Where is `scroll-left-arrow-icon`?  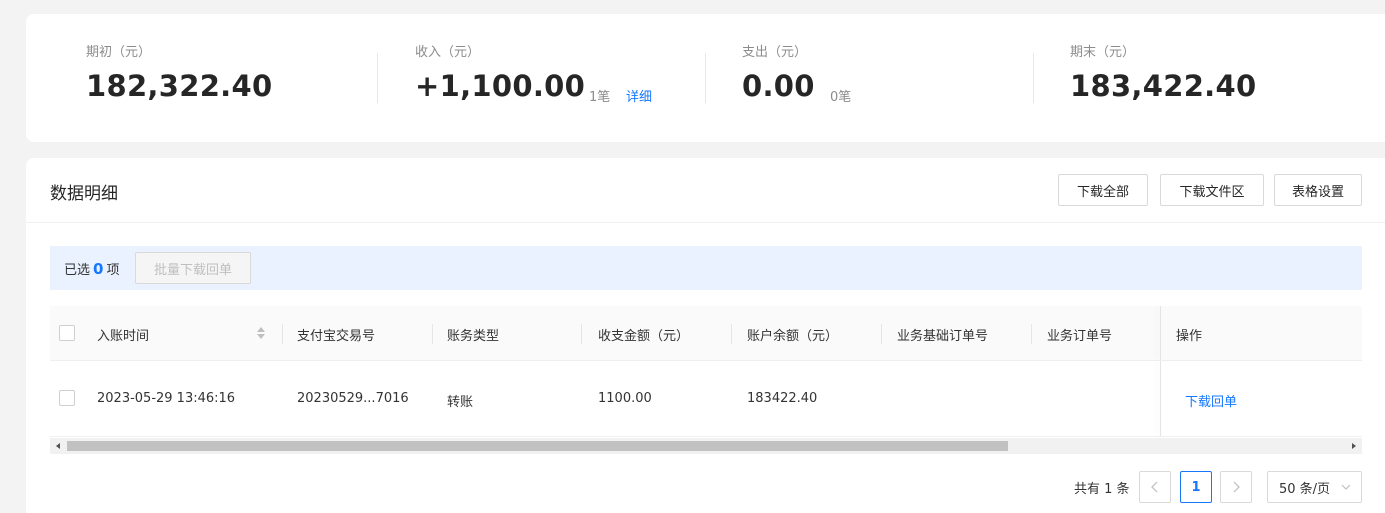 scroll-left-arrow-icon is located at coordinates (58, 446).